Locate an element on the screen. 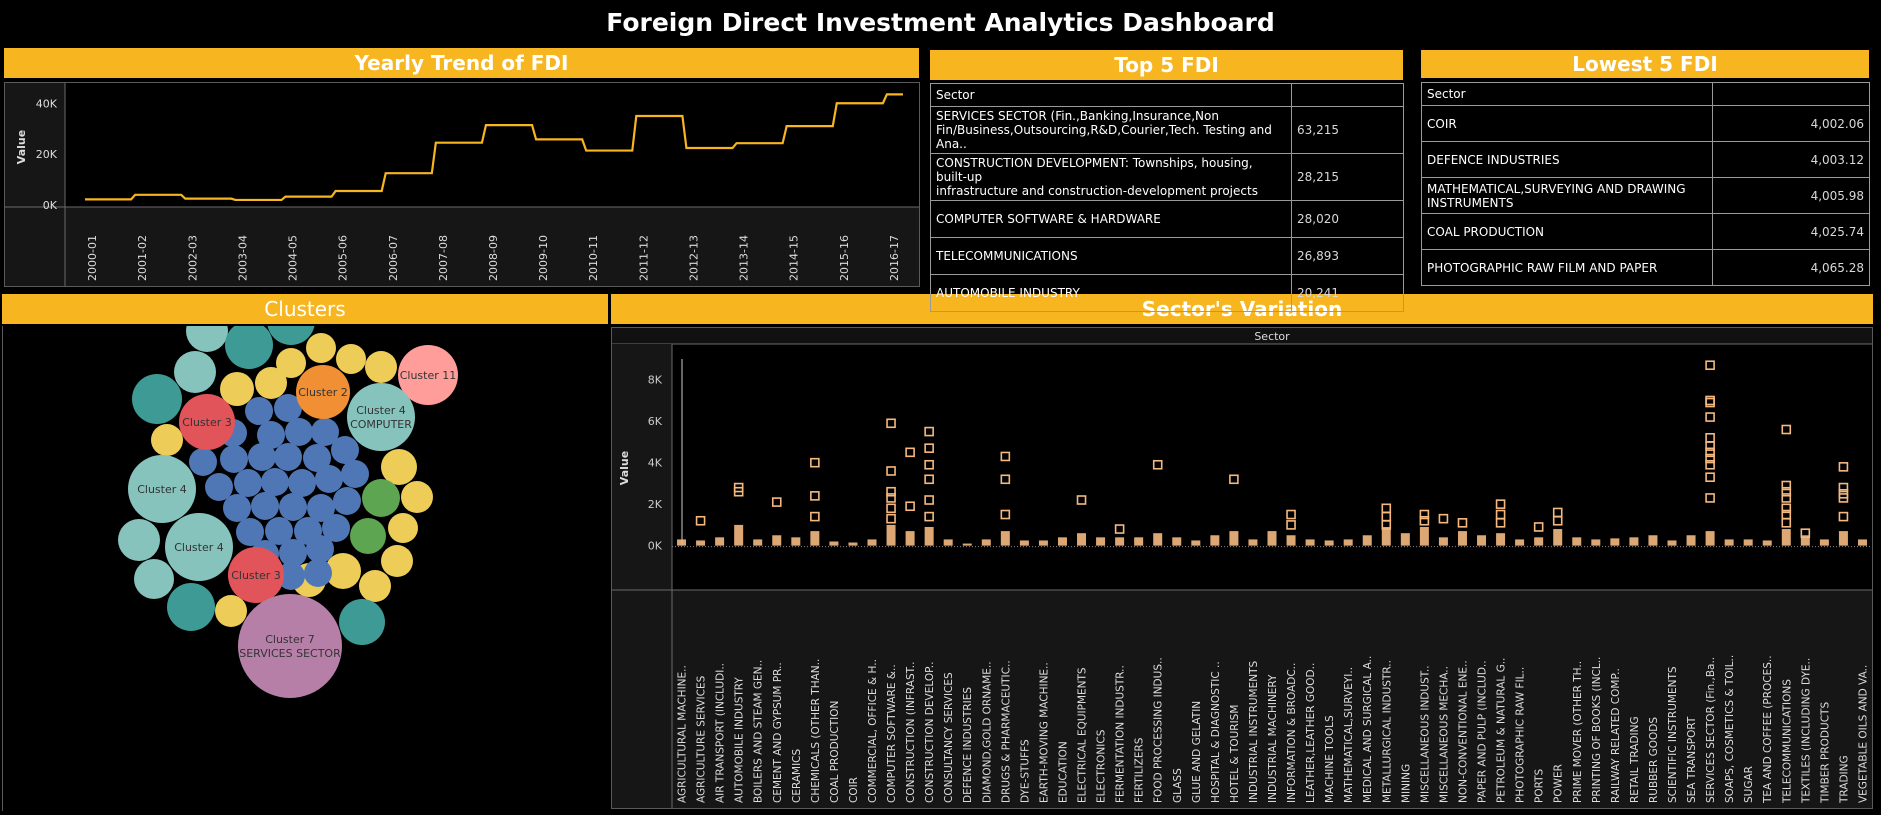 The height and width of the screenshot is (815, 1881). cluster-label: COMPUTER is located at coordinates (381, 424).